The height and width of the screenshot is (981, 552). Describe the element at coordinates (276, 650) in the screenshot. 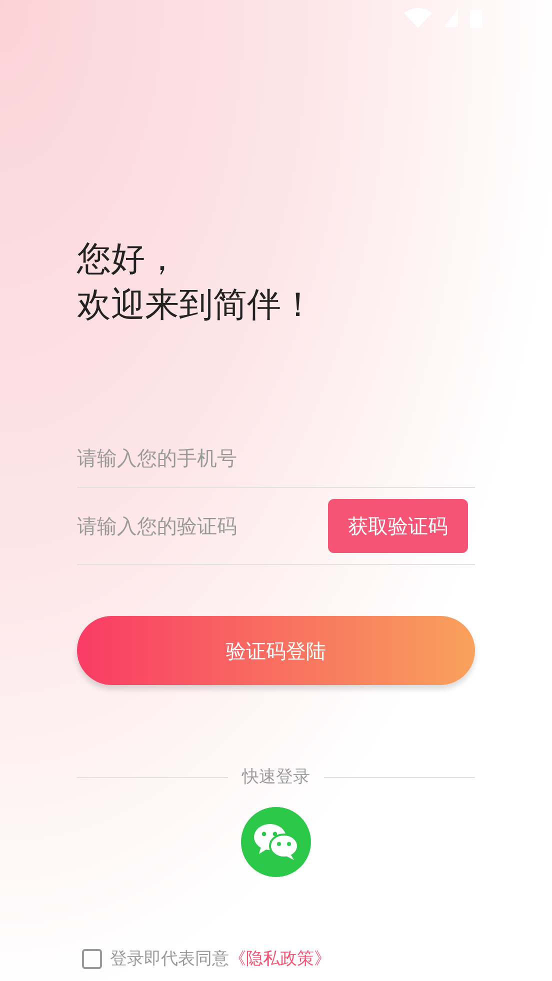

I see `login-button: 验证码登陆` at that location.